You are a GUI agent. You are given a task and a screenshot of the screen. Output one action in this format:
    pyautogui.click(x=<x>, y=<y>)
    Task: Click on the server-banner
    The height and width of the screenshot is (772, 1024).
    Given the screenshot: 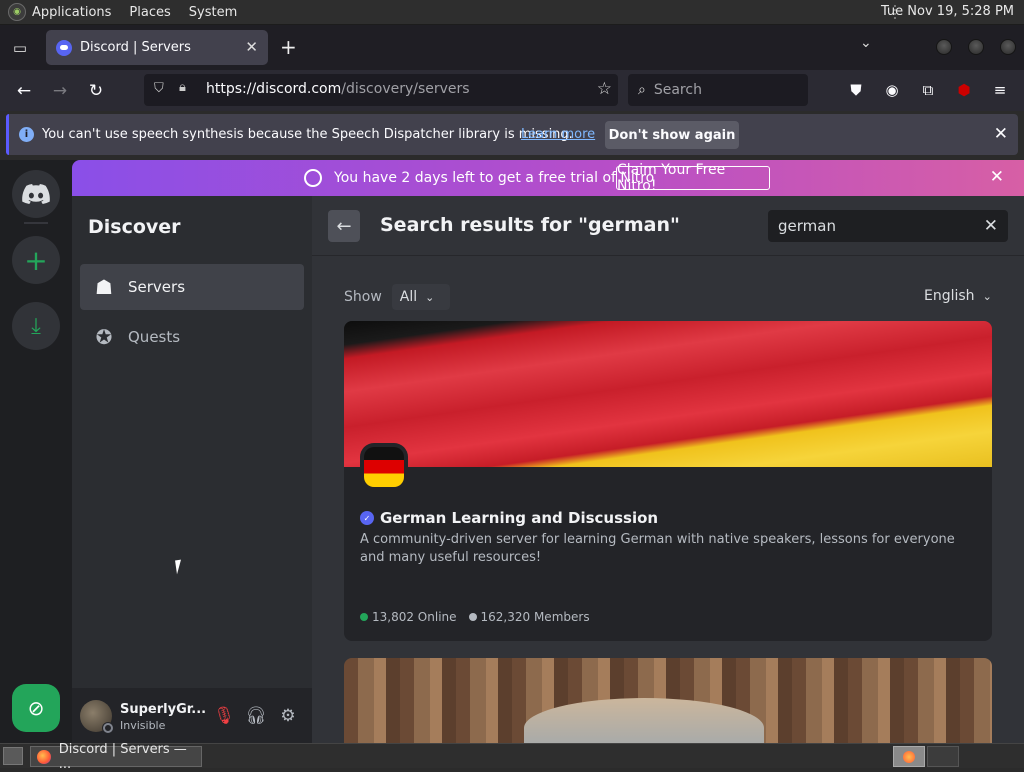 What is the action you would take?
    pyautogui.click(x=668, y=394)
    